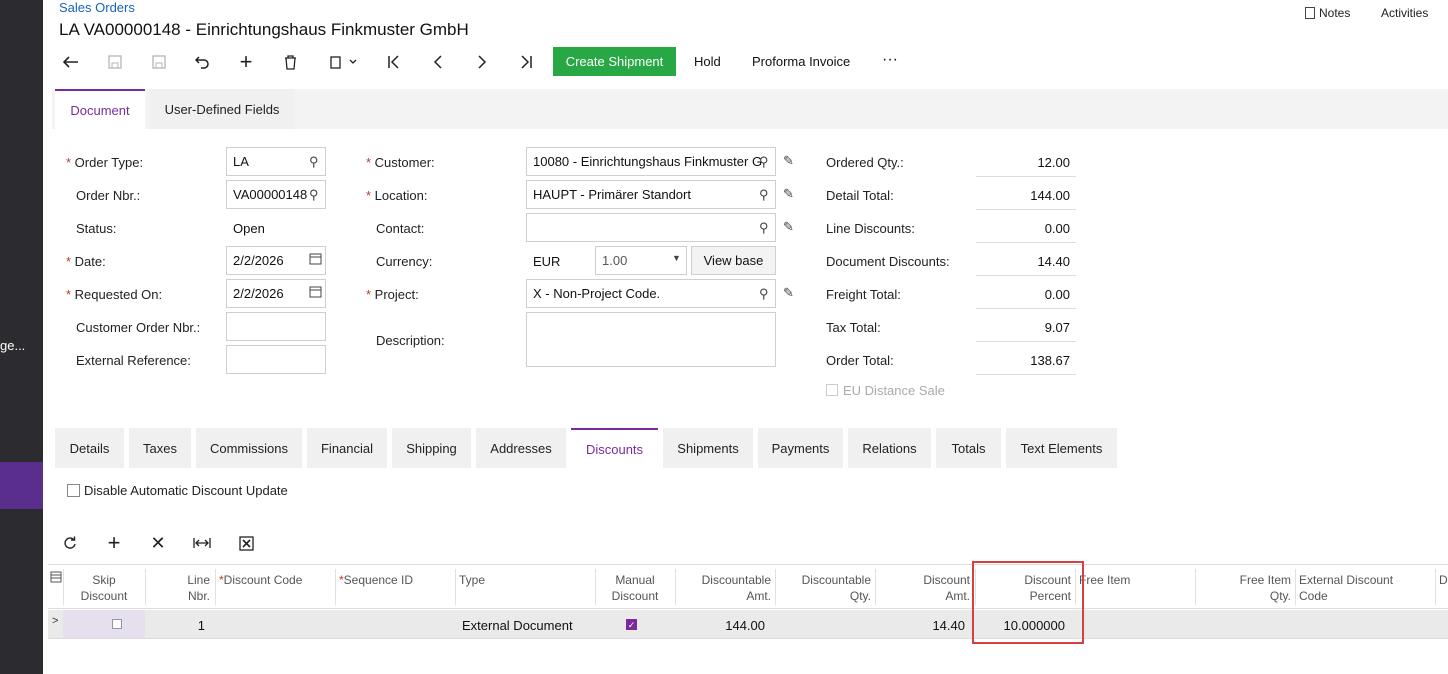  Describe the element at coordinates (160, 448) in the screenshot. I see `tab-taxes: Taxes` at that location.